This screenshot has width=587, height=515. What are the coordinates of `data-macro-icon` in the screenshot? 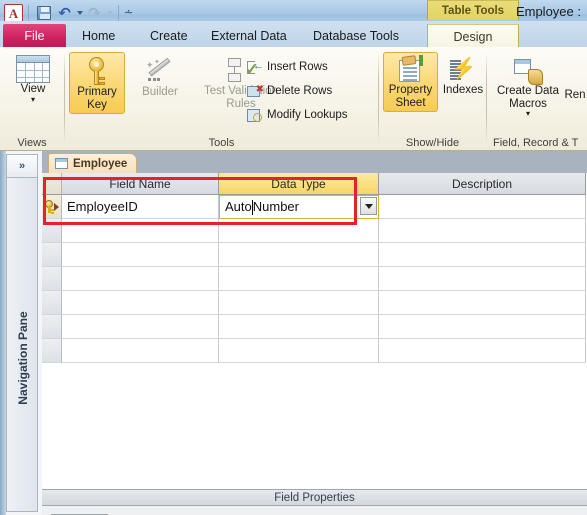 It's located at (528, 72).